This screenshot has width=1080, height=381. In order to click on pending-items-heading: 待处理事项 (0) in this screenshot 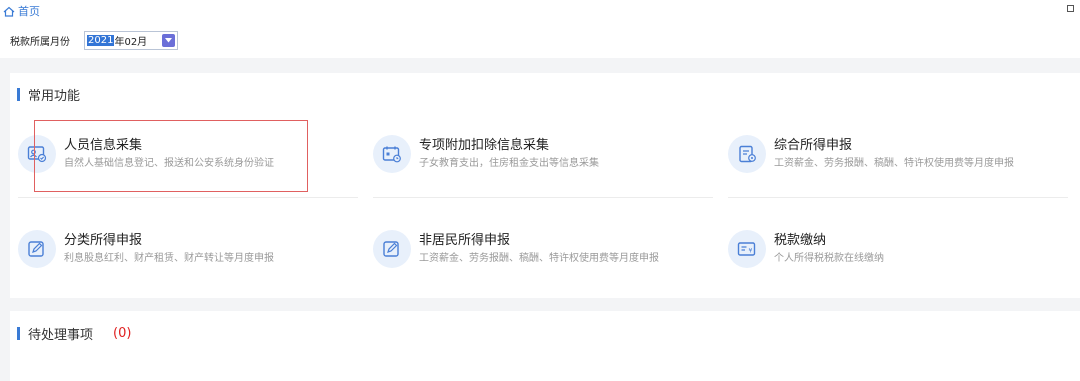, I will do `click(74, 333)`.